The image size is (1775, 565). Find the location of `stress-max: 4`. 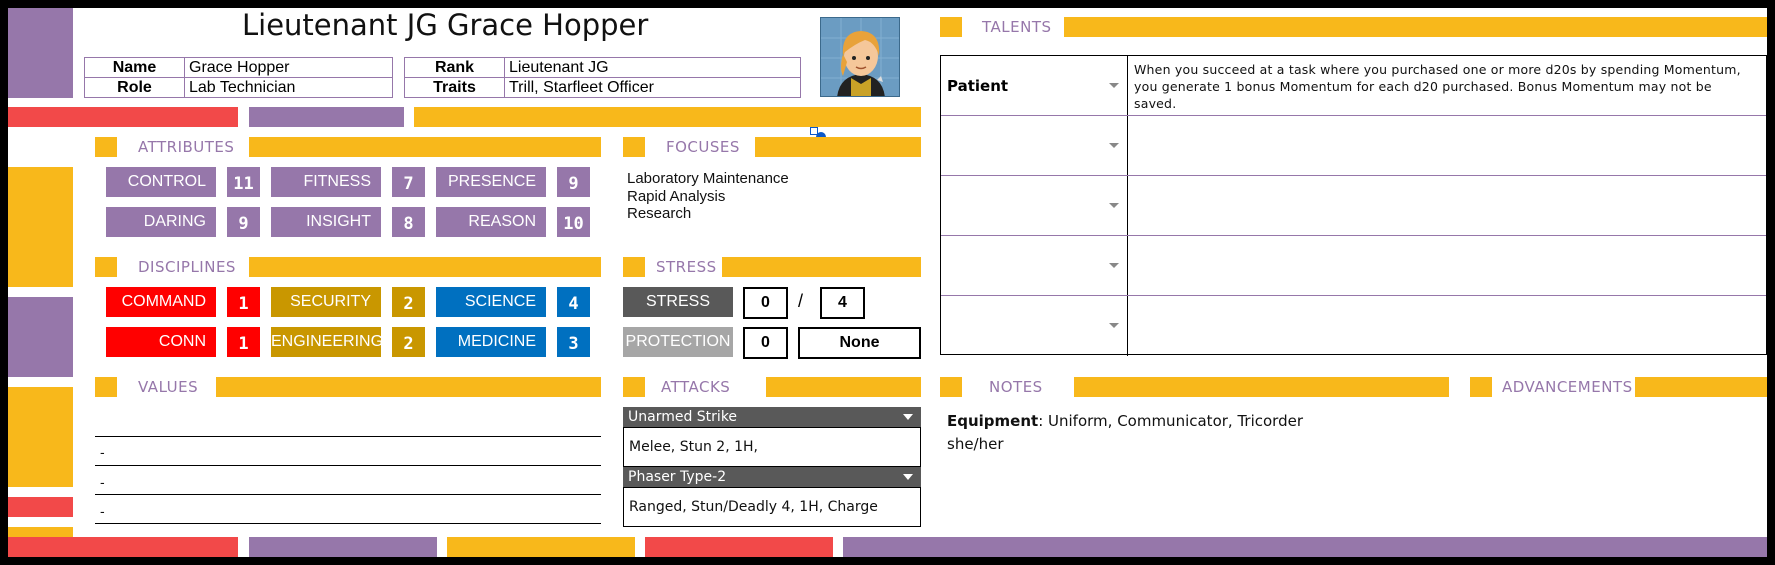

stress-max: 4 is located at coordinates (842, 303).